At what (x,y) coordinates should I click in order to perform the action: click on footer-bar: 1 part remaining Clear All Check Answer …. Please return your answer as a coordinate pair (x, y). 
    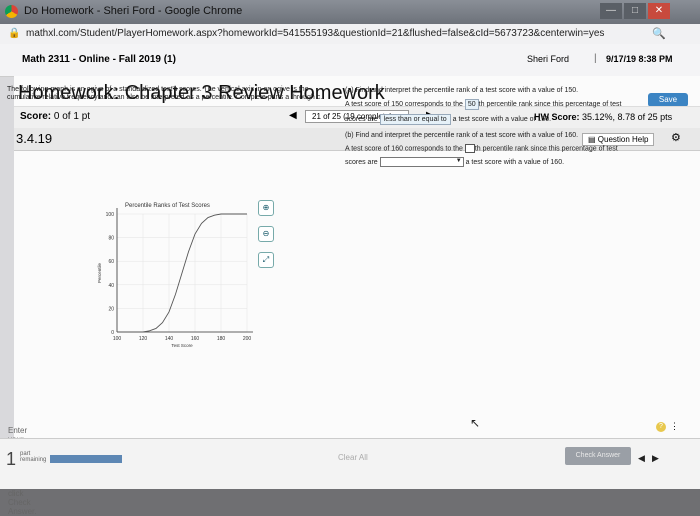
    Looking at the image, I should click on (350, 463).